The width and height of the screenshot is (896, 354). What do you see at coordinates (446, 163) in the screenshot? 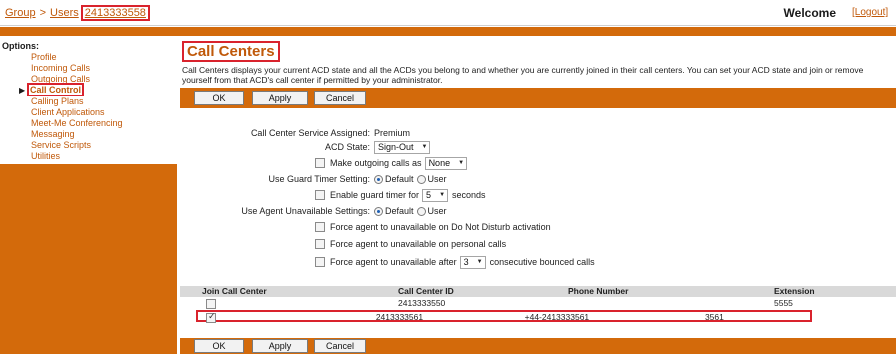
I see `outgoing-calls-as-select: None ▼` at bounding box center [446, 163].